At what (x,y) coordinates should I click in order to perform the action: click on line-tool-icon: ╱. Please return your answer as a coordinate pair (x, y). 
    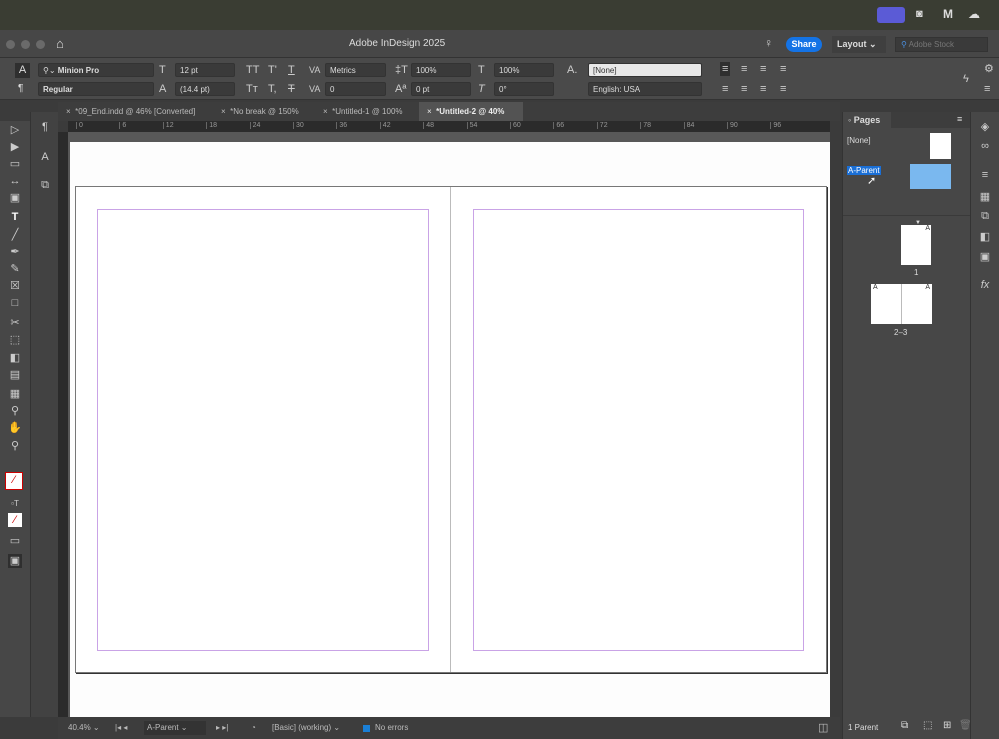
    Looking at the image, I should click on (15, 235).